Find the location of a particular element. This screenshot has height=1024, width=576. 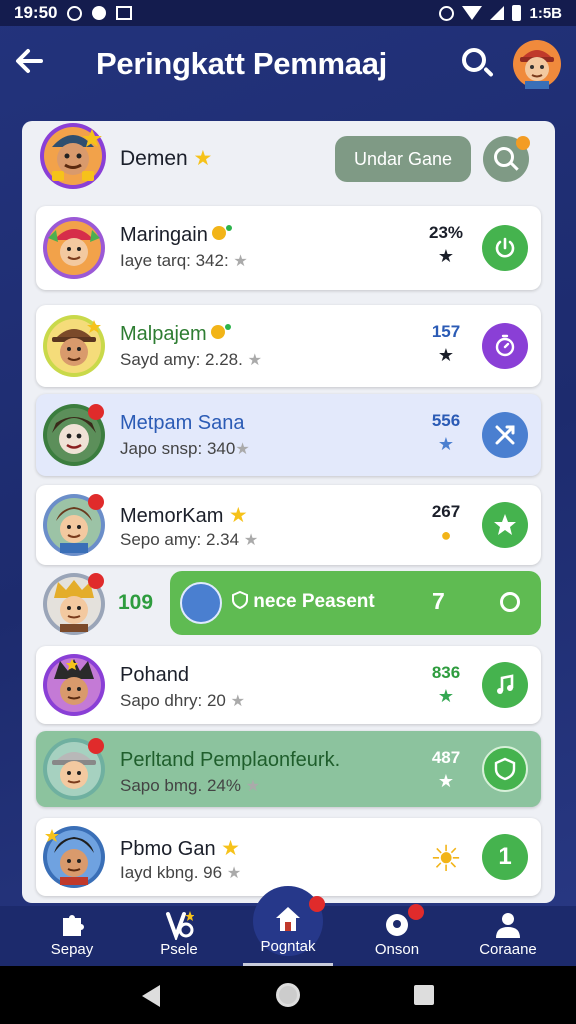

nav-item-onson: Onson is located at coordinates (397, 935).